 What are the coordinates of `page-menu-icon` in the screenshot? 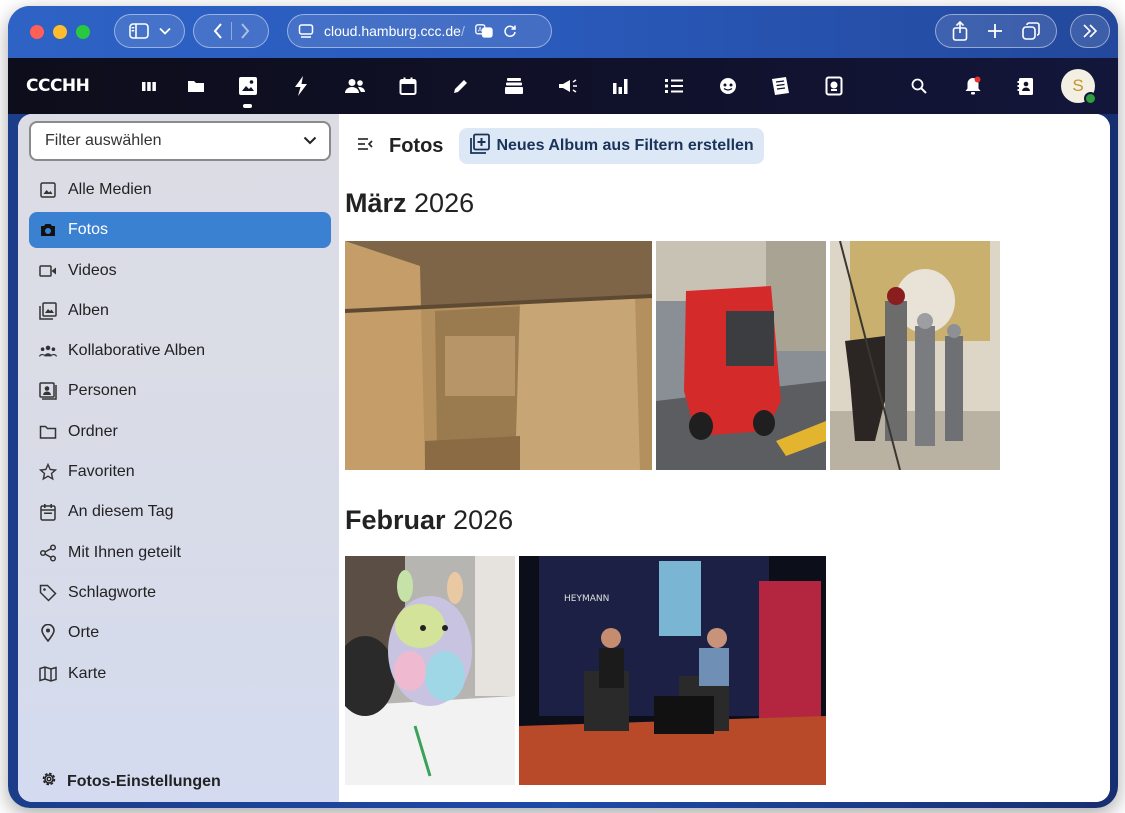 It's located at (306, 31).